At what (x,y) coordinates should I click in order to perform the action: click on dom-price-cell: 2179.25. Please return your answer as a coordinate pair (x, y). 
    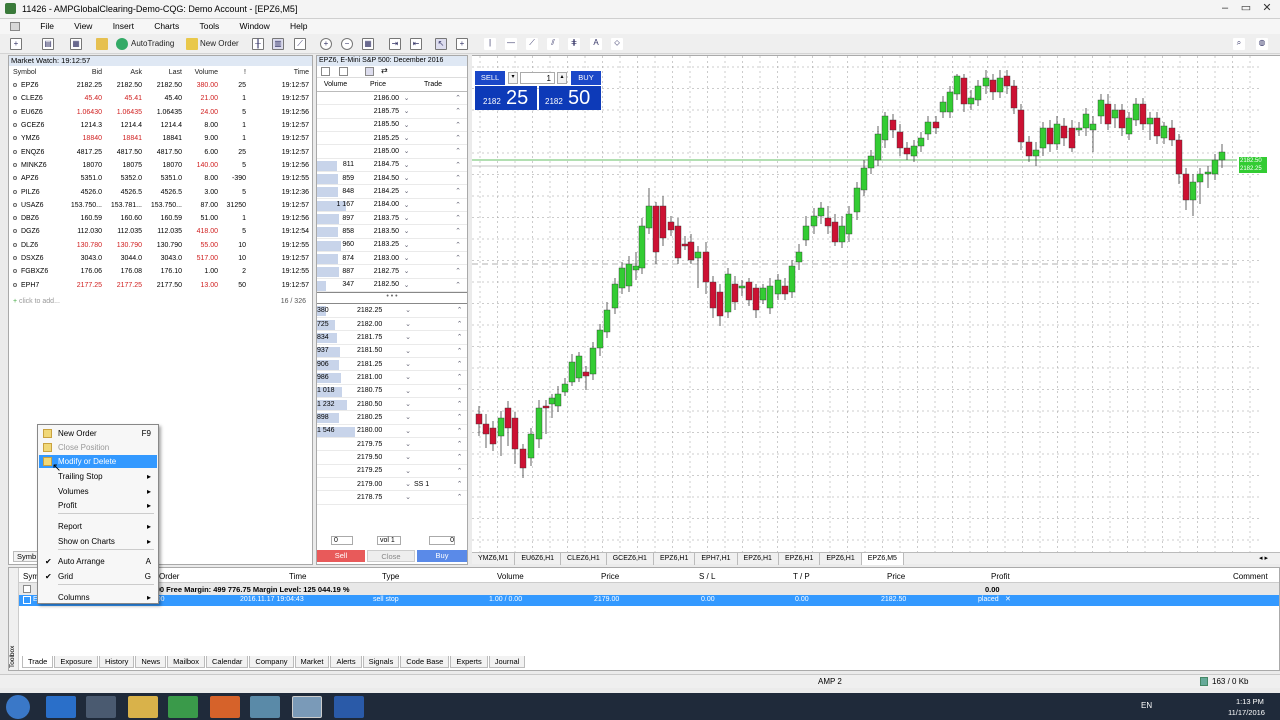
    Looking at the image, I should click on (379, 471).